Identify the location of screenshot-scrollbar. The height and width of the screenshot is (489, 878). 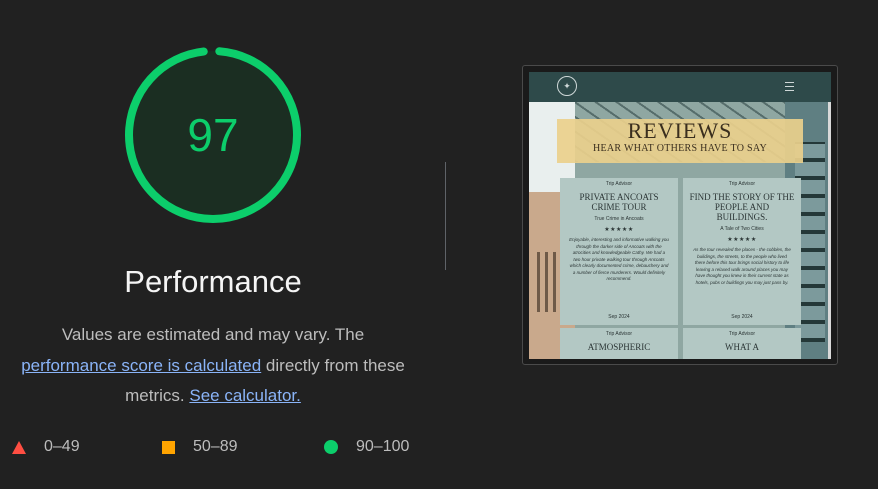
(829, 230).